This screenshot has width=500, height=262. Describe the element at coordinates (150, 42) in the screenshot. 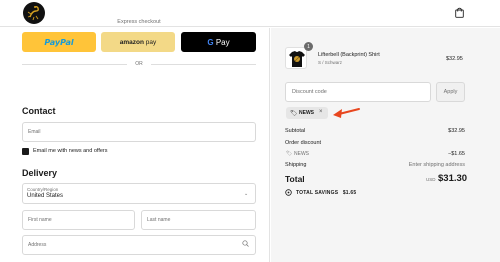

I see `amazon-pay-text: pay` at that location.